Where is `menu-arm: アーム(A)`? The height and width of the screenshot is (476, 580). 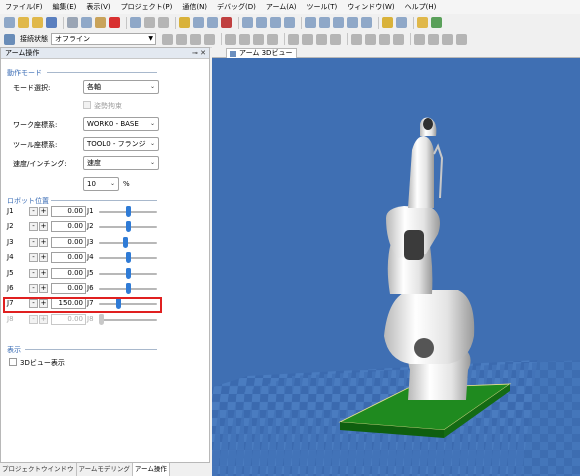 menu-arm: アーム(A) is located at coordinates (281, 7).